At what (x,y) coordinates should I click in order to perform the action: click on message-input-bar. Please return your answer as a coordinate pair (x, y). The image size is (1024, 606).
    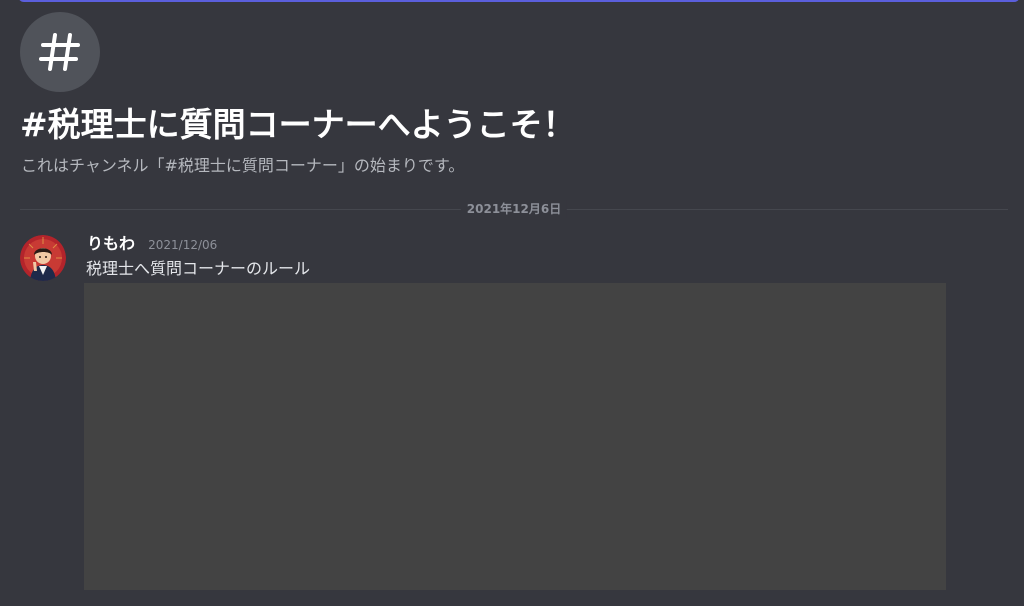
    Looking at the image, I should click on (519, 1).